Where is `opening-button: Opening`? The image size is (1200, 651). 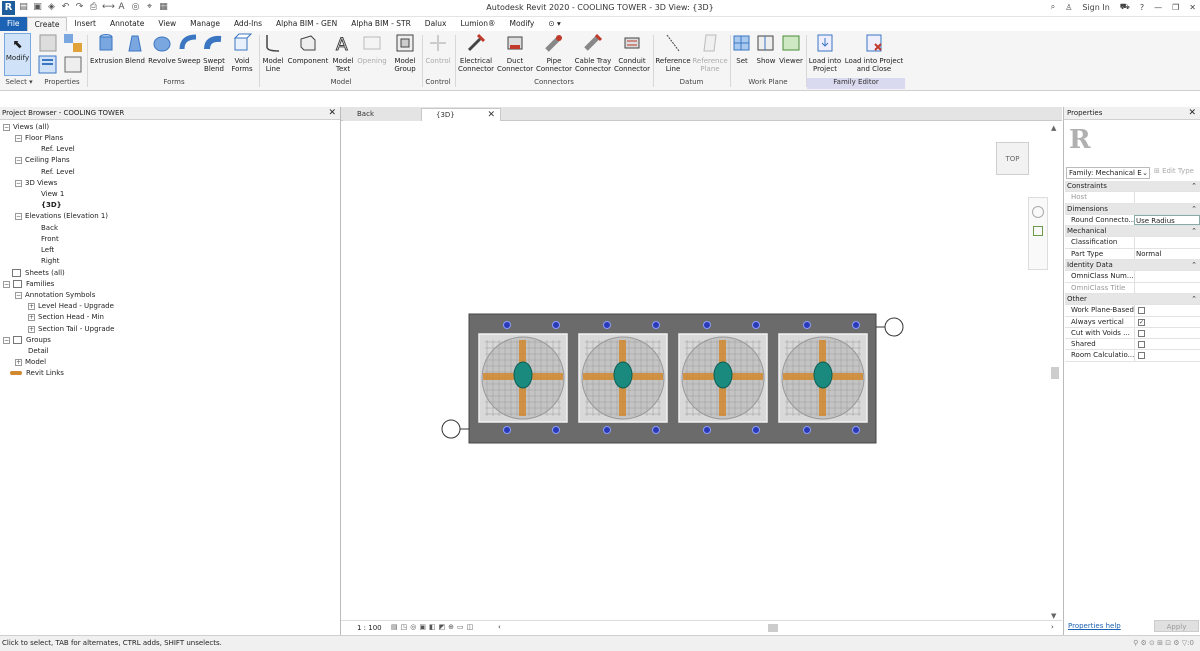 opening-button: Opening is located at coordinates (372, 49).